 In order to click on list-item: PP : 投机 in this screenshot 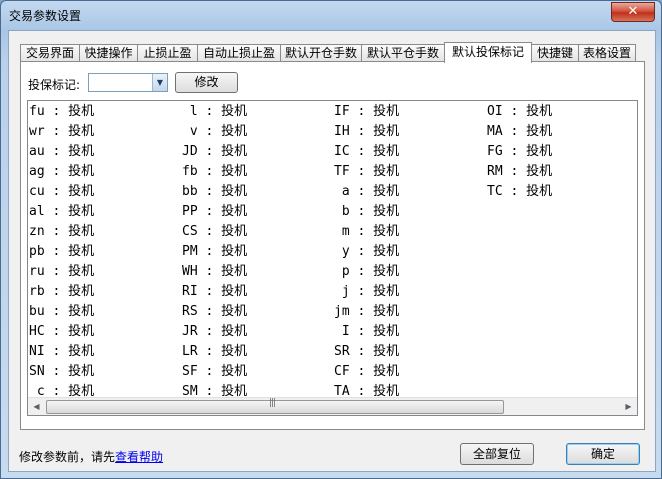, I will do `click(214, 212)`.